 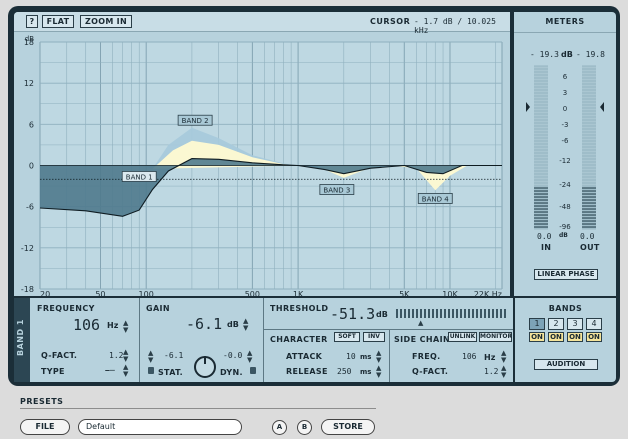 I want to click on band-tab-label: BAND 1, so click(x=20, y=337).